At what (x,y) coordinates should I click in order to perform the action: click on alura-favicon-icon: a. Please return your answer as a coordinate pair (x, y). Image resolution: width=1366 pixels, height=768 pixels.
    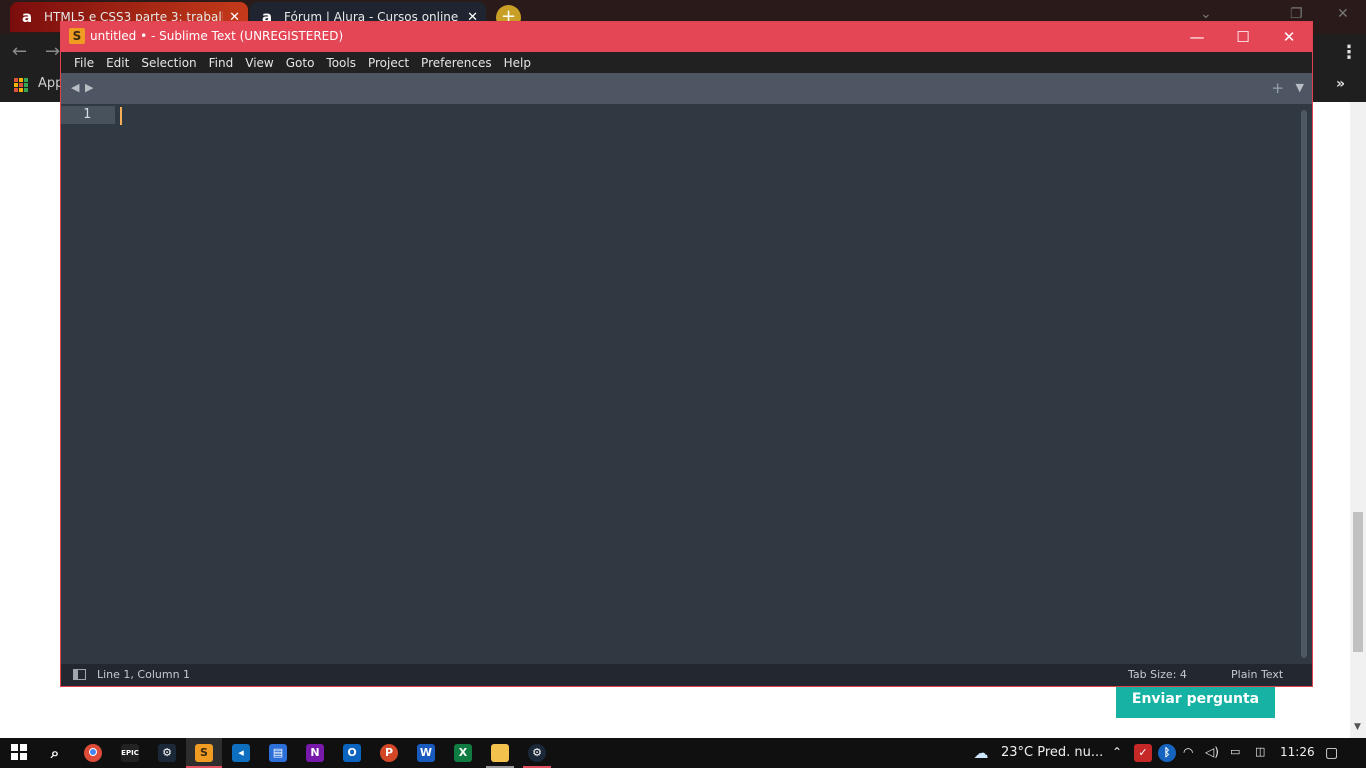
    Looking at the image, I should click on (27, 17).